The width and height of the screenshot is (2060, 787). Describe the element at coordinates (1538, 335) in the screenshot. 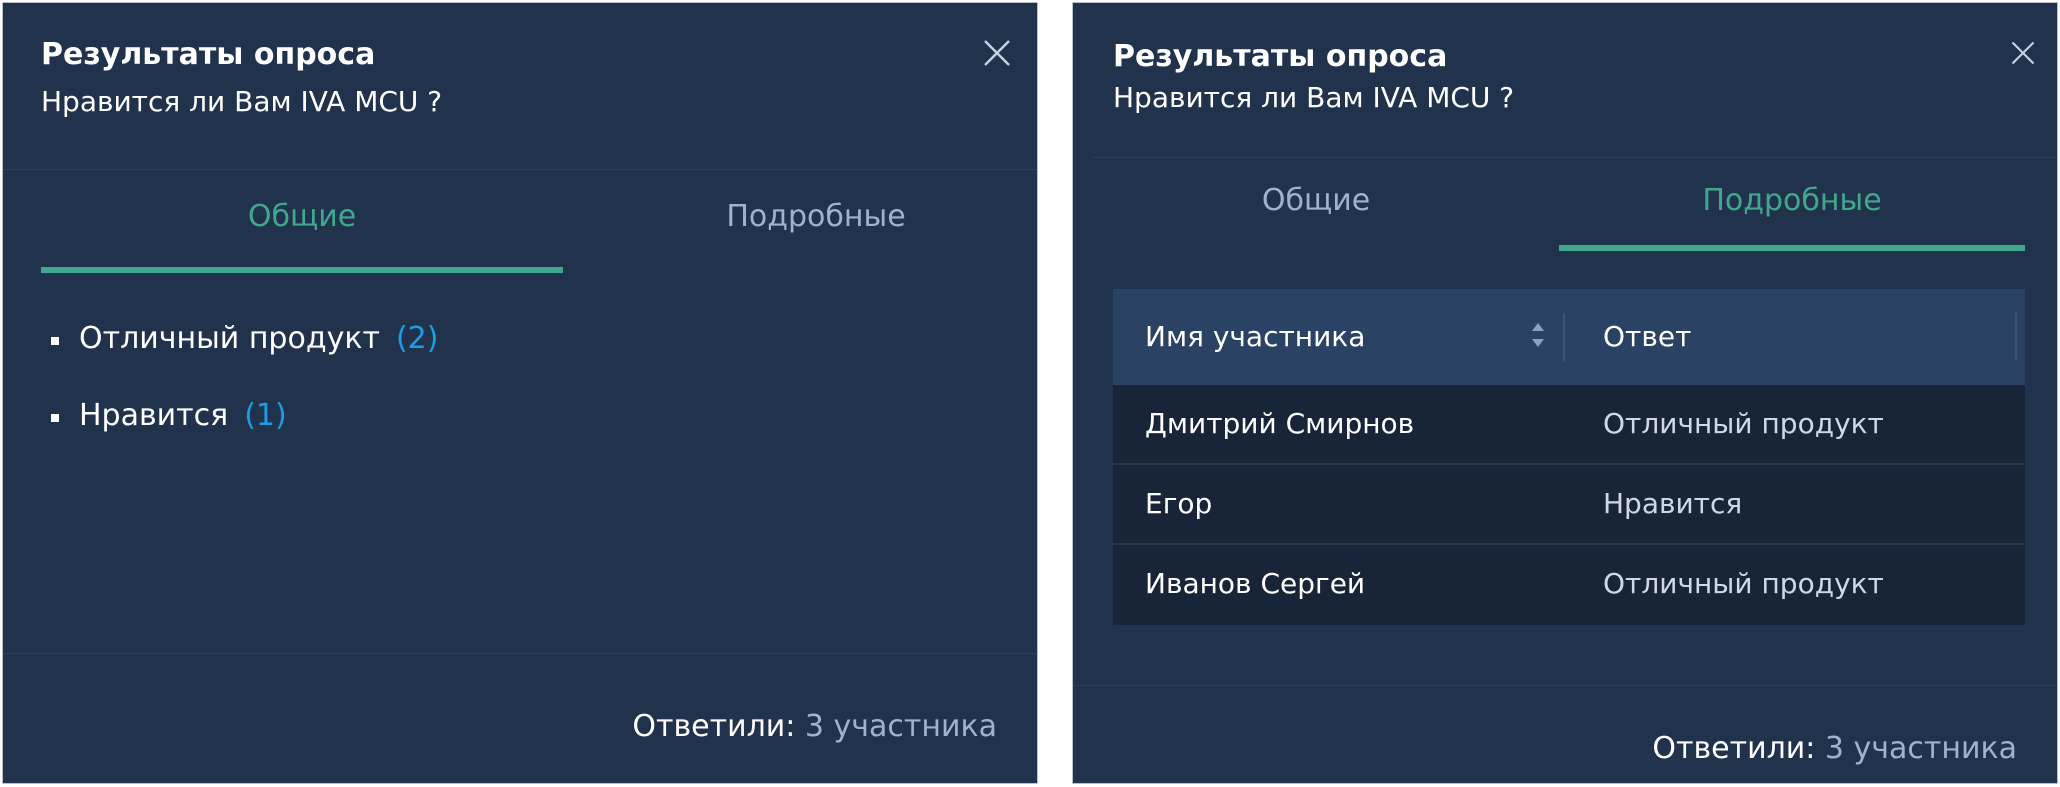

I see `sort-icon` at that location.